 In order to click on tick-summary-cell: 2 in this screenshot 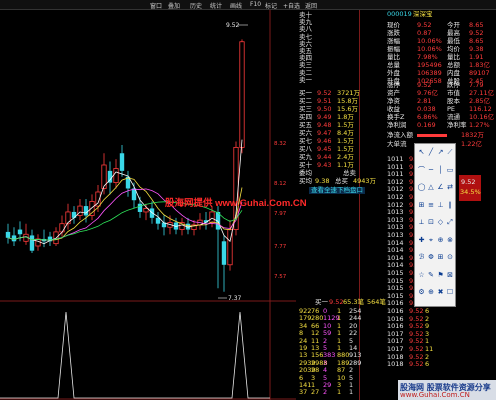, I will do `click(325, 392)`.